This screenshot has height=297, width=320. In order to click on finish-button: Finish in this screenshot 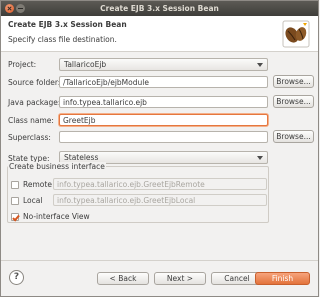, I will do `click(282, 278)`.